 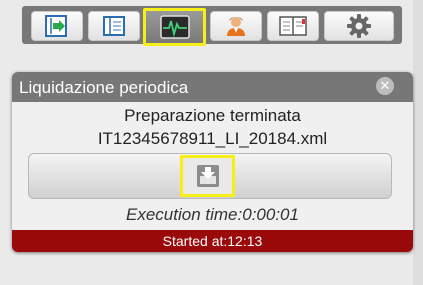 I want to click on toolbar, so click(x=212, y=26).